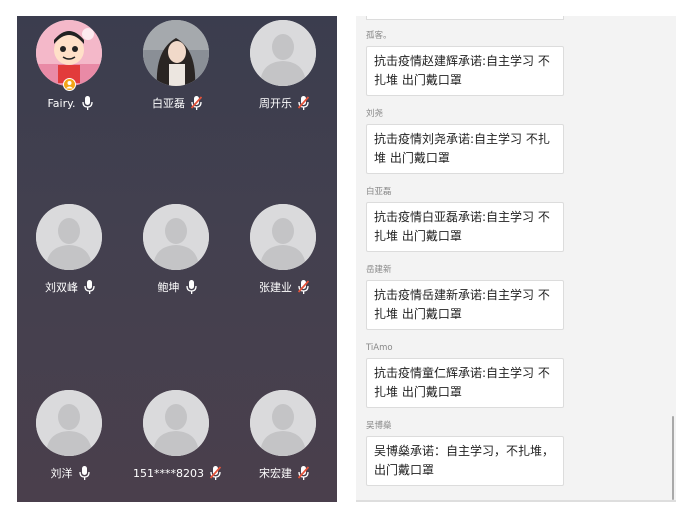 The height and width of the screenshot is (520, 693). What do you see at coordinates (465, 227) in the screenshot?
I see `chat-bubble: 抗击疫情白亚磊承诺:自主学习 不扎堆 出门戴口罩` at bounding box center [465, 227].